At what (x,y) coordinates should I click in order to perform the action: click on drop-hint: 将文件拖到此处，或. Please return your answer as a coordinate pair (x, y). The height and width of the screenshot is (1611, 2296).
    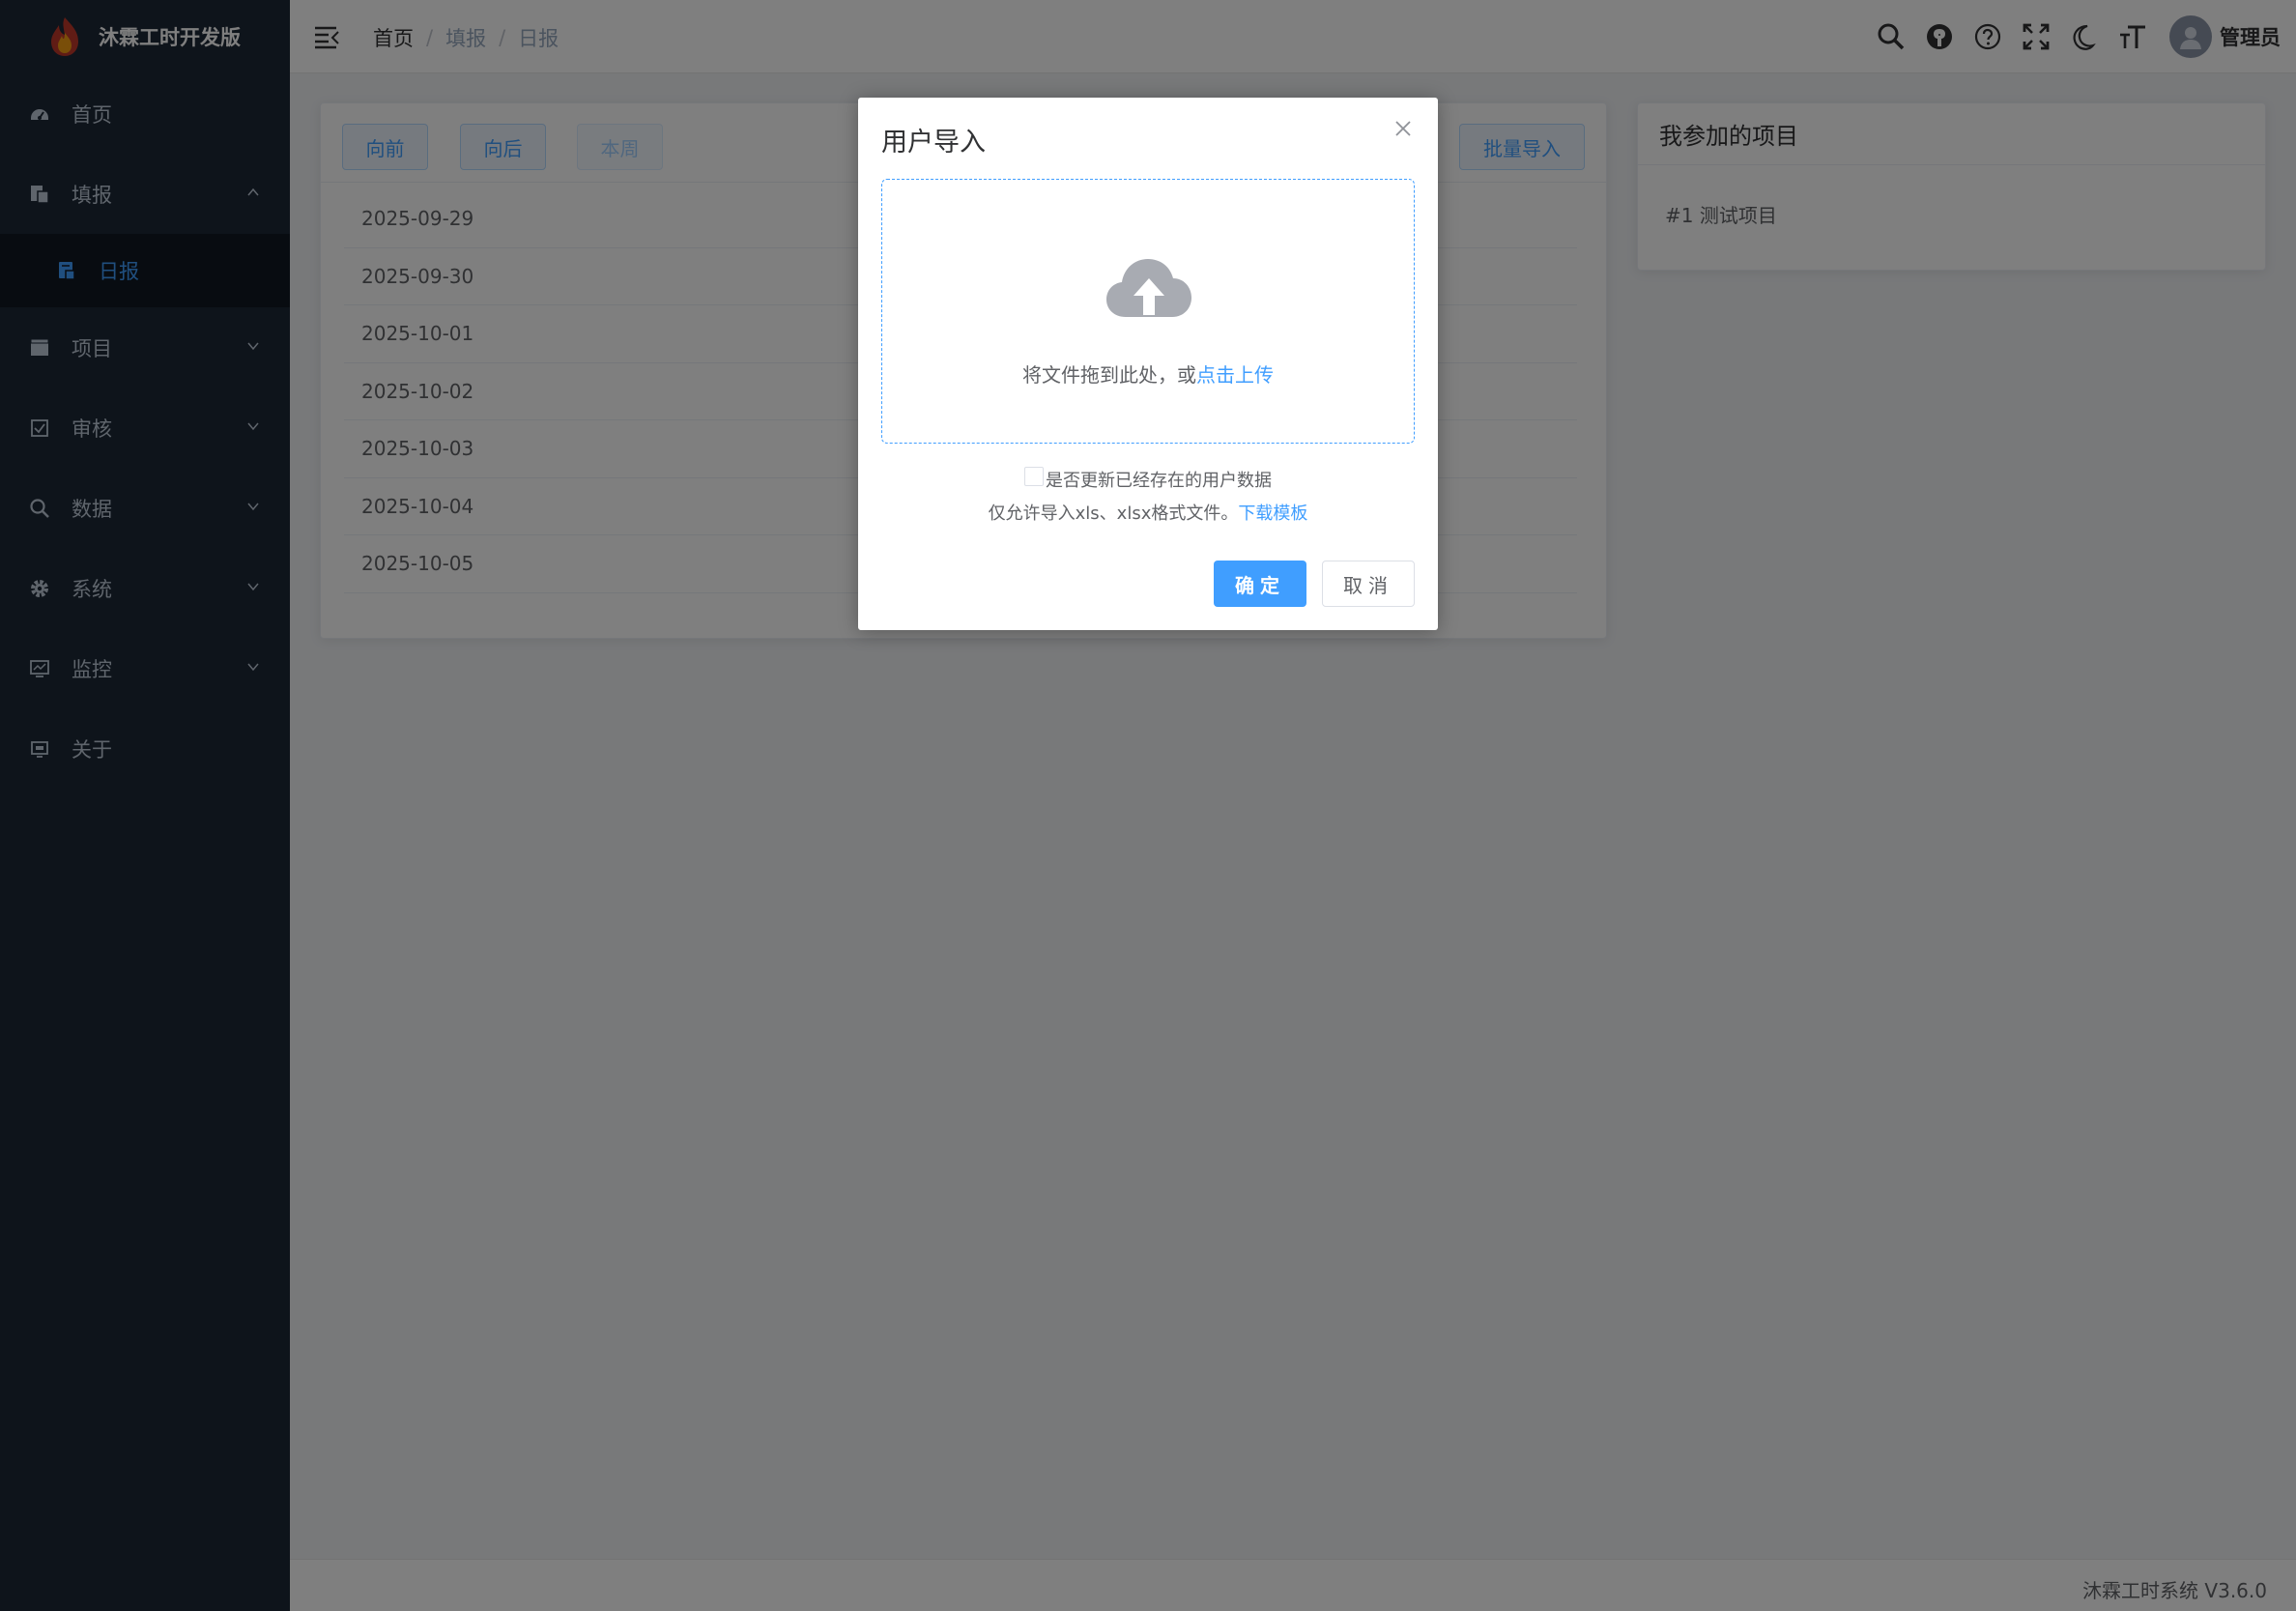
    Looking at the image, I should click on (1109, 375).